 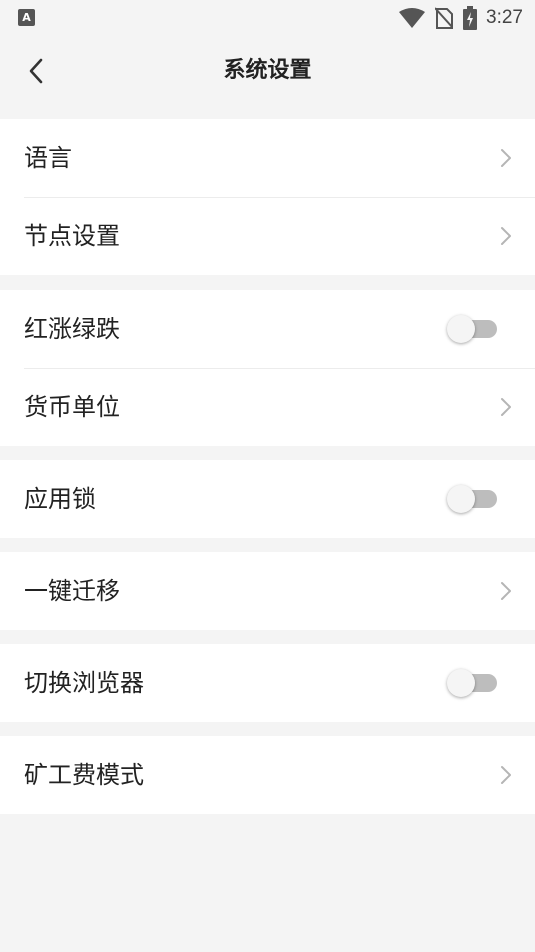 I want to click on settings-row-language: 语言, so click(x=267, y=158).